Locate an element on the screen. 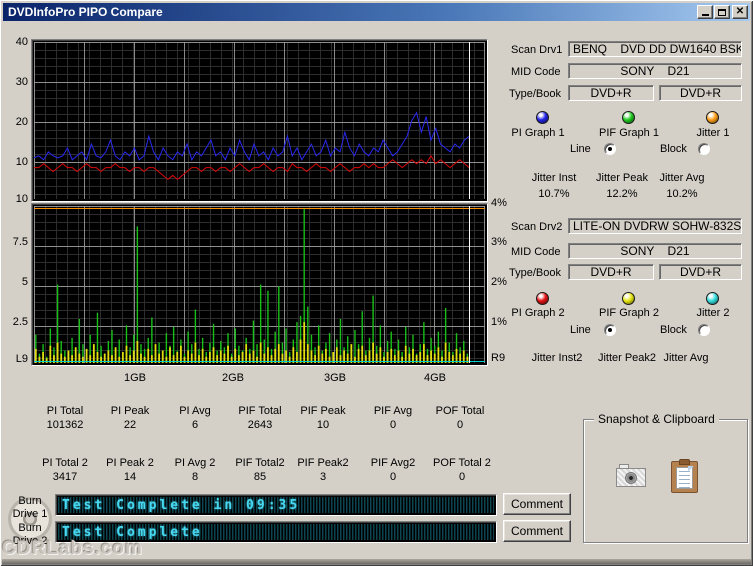  corner-label-left: L9 is located at coordinates (21, 359).